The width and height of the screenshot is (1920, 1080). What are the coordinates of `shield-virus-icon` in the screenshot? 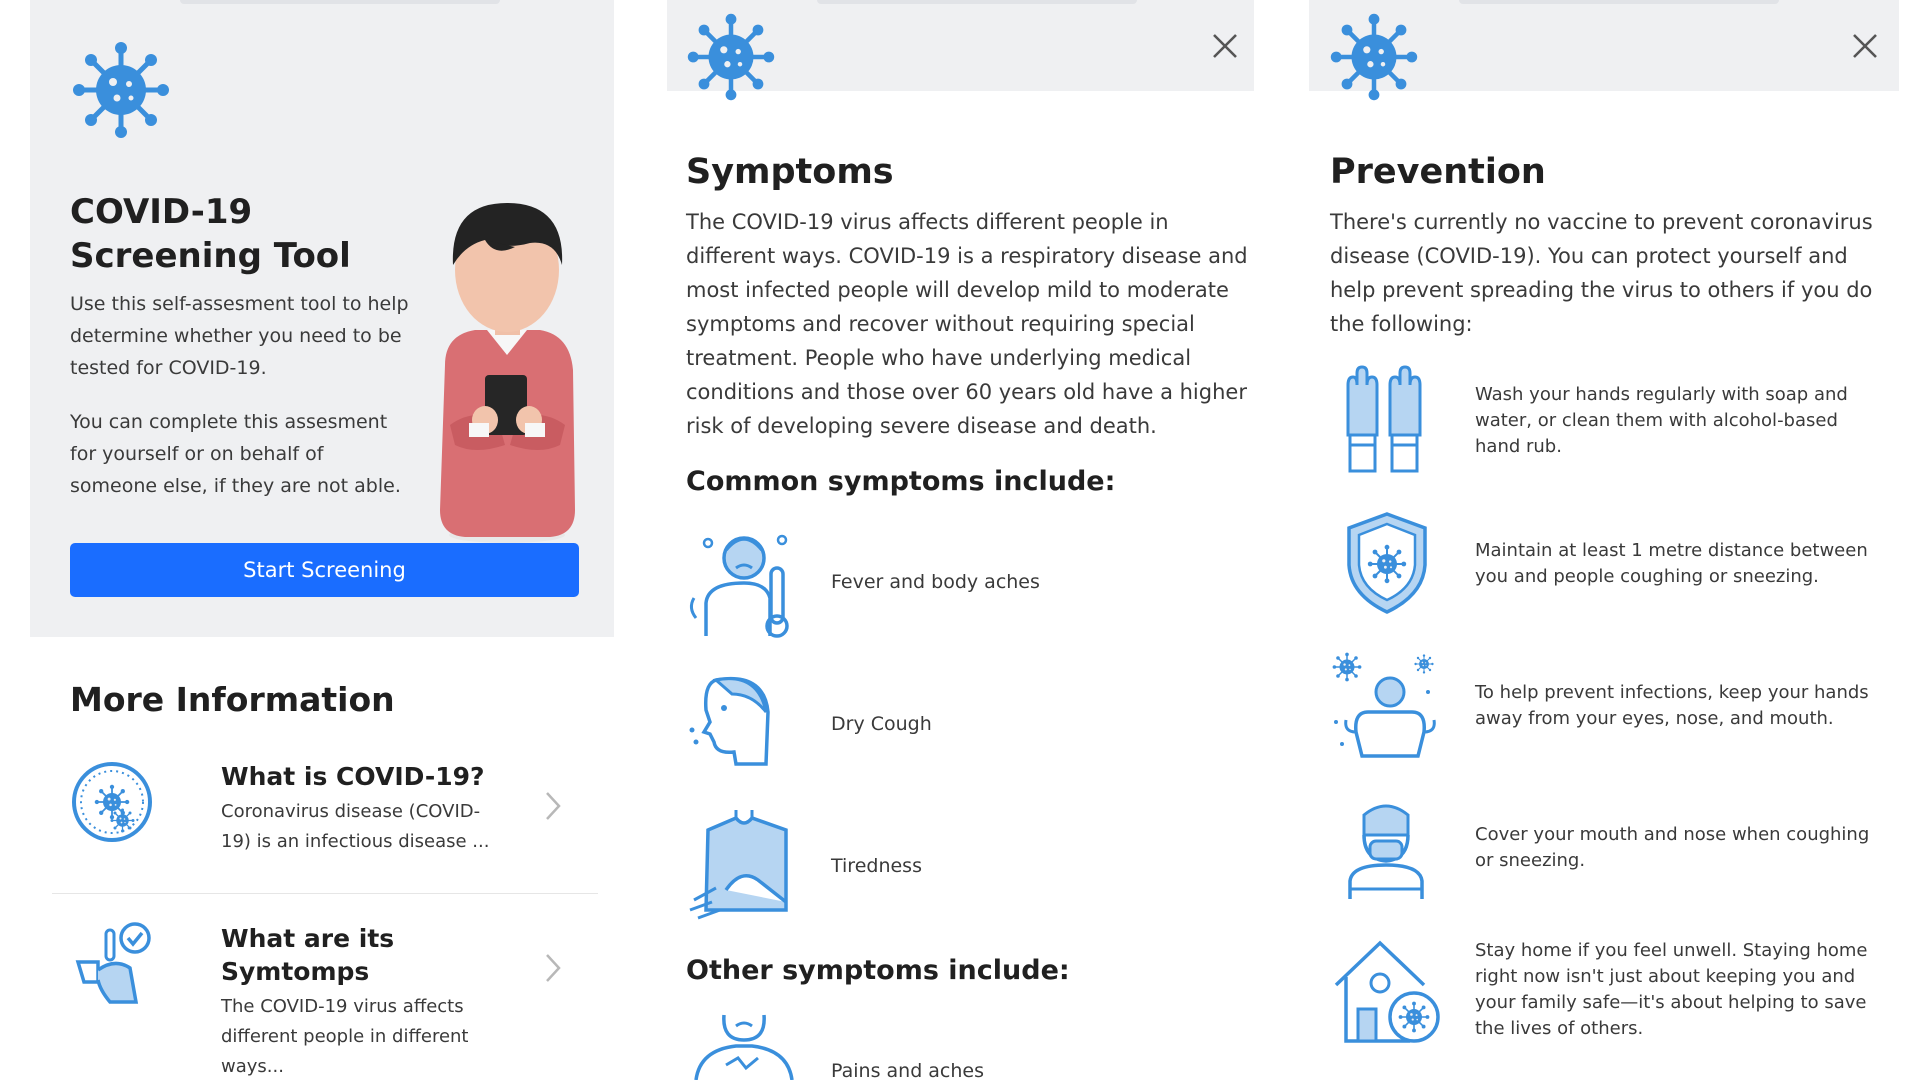 It's located at (1387, 563).